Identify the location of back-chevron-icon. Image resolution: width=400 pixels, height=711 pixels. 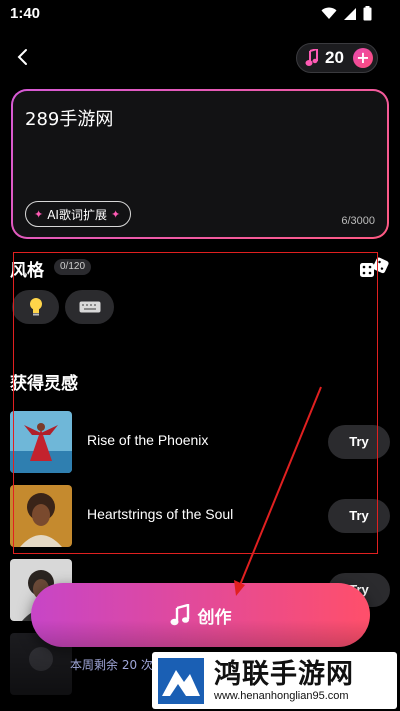
(24, 57).